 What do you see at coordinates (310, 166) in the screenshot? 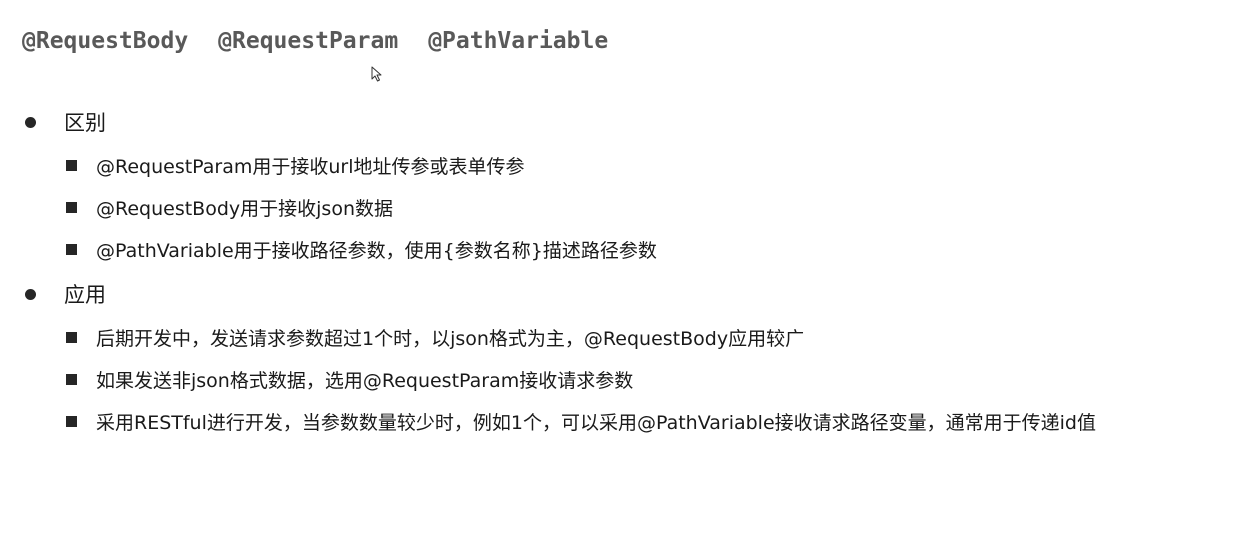
I see `list-item-text: @RequestParam用于接收url地址传参或表单传参` at bounding box center [310, 166].